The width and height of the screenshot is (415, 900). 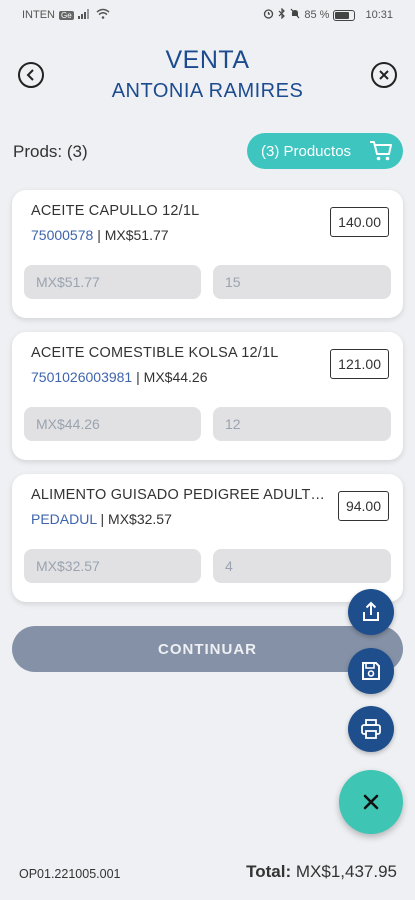 What do you see at coordinates (112, 282) in the screenshot?
I see `price-input: MX$51.77` at bounding box center [112, 282].